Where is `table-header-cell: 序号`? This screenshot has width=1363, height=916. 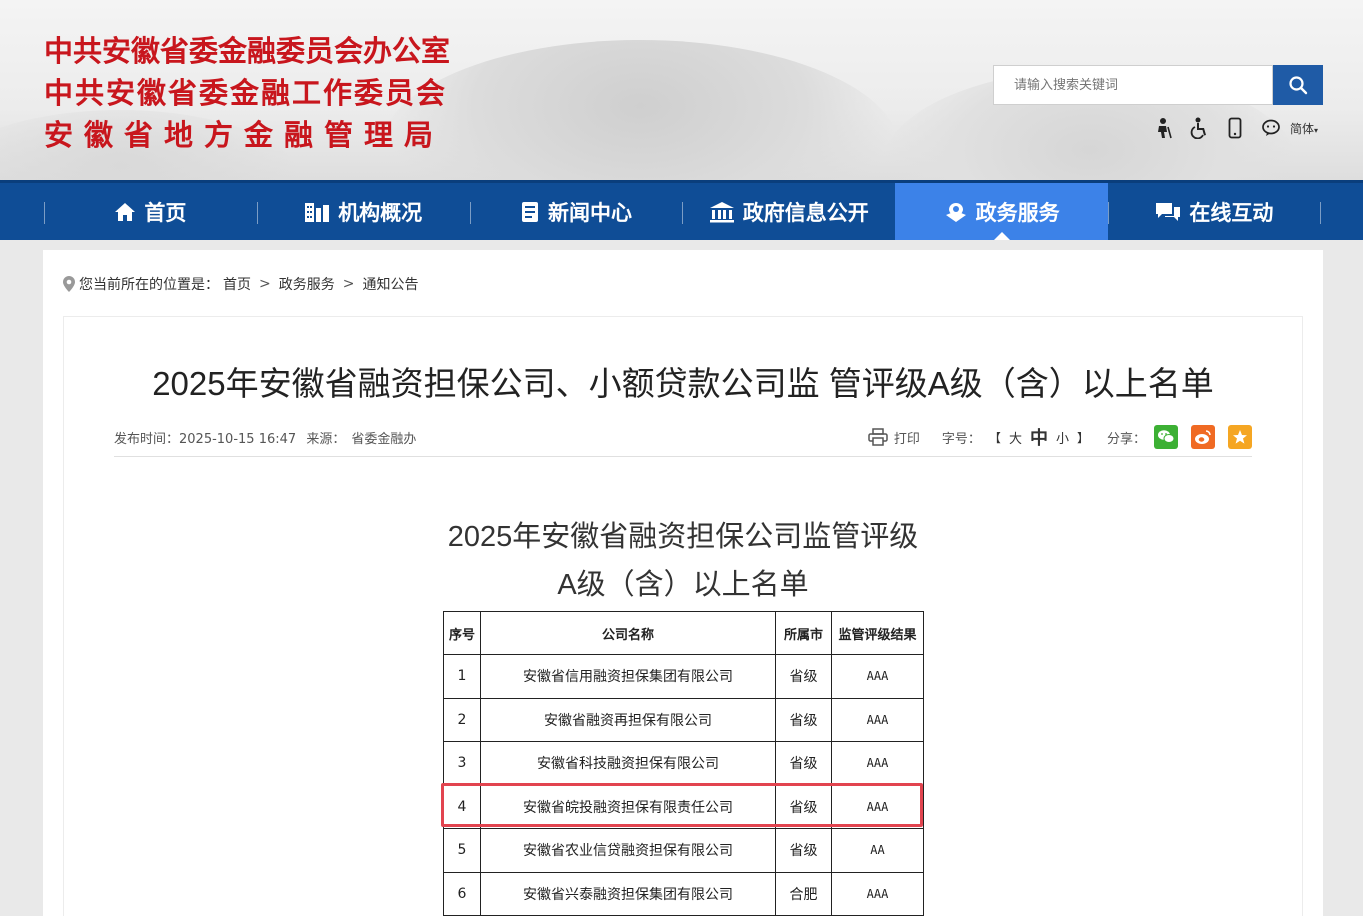
table-header-cell: 序号 is located at coordinates (462, 633).